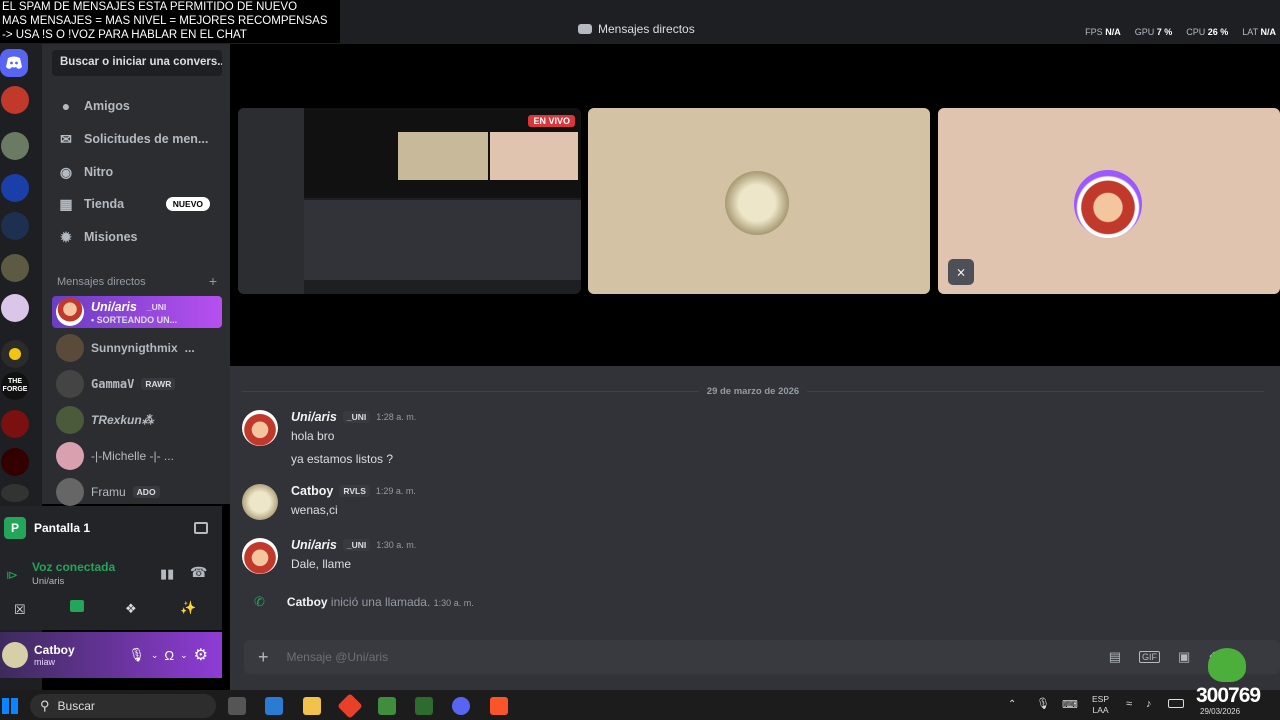  I want to click on nav-nitro: ◉ Nitro, so click(137, 172).